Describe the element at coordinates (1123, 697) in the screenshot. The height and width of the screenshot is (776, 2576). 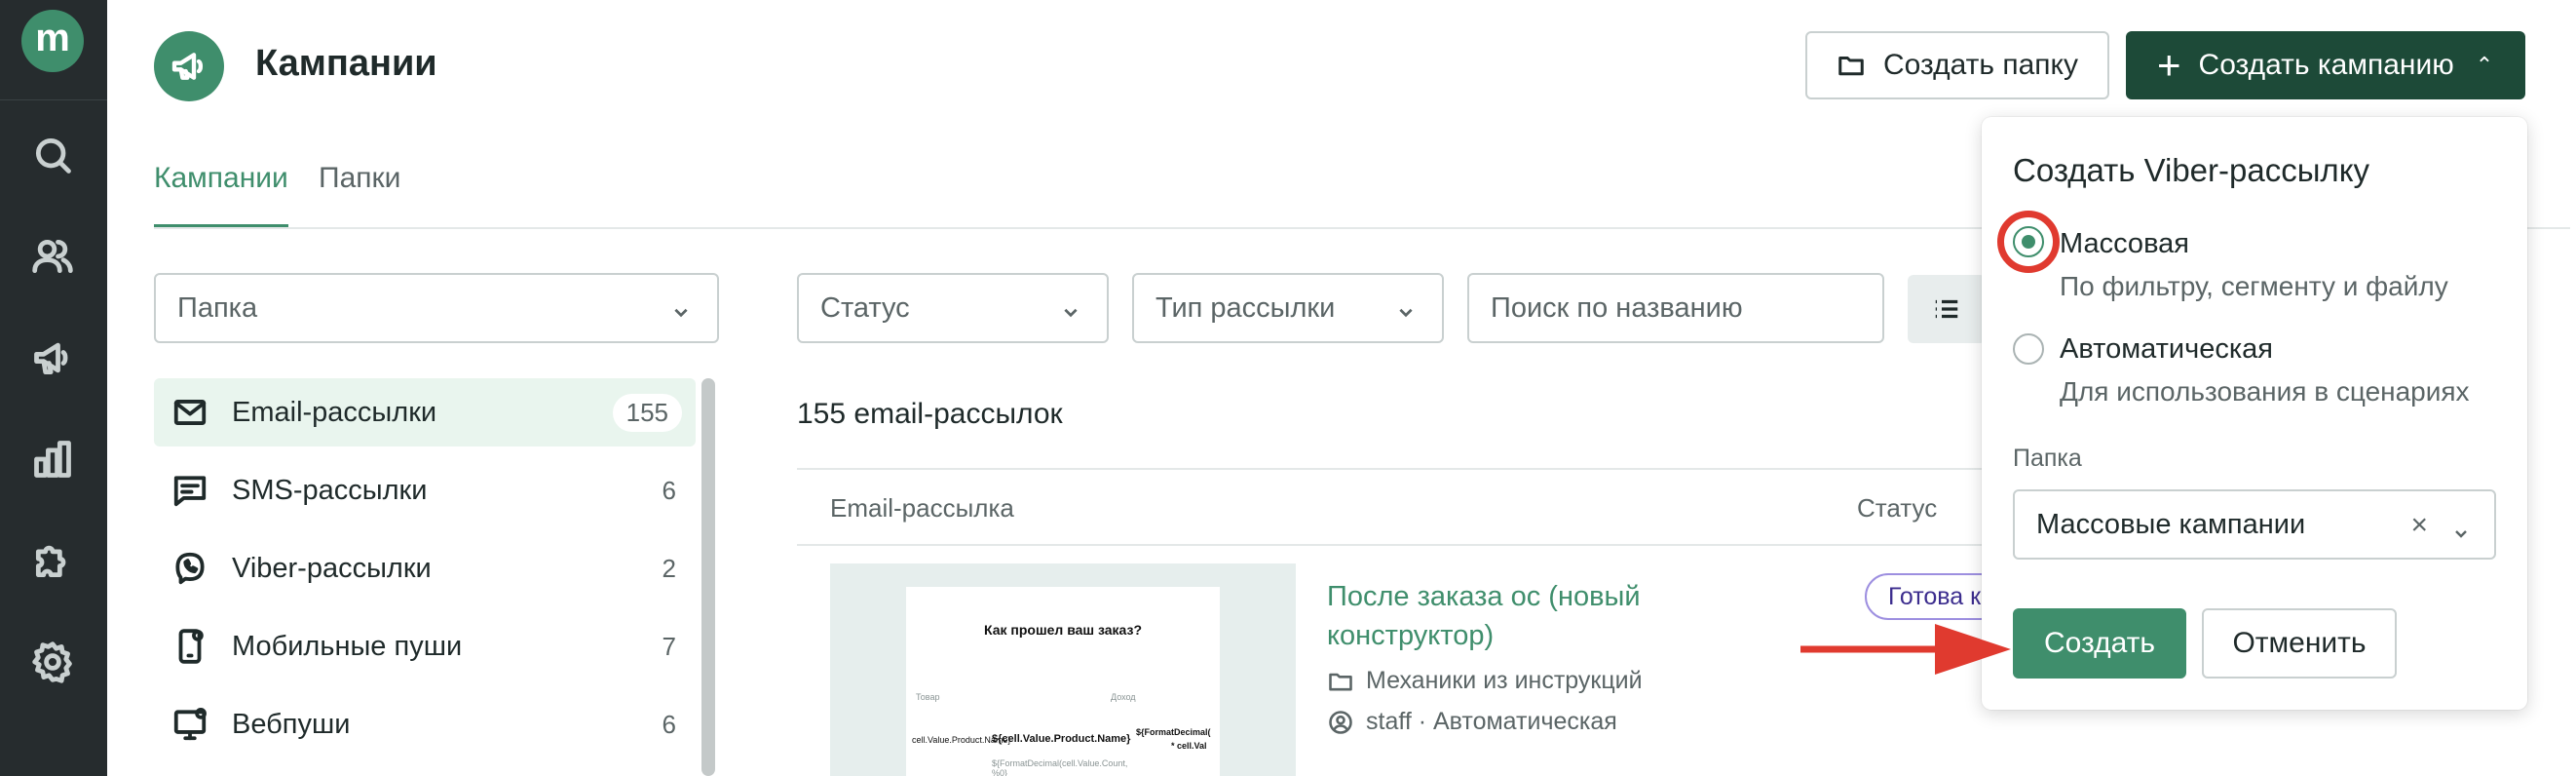
I see `thumbnail-col-right: Доход` at that location.